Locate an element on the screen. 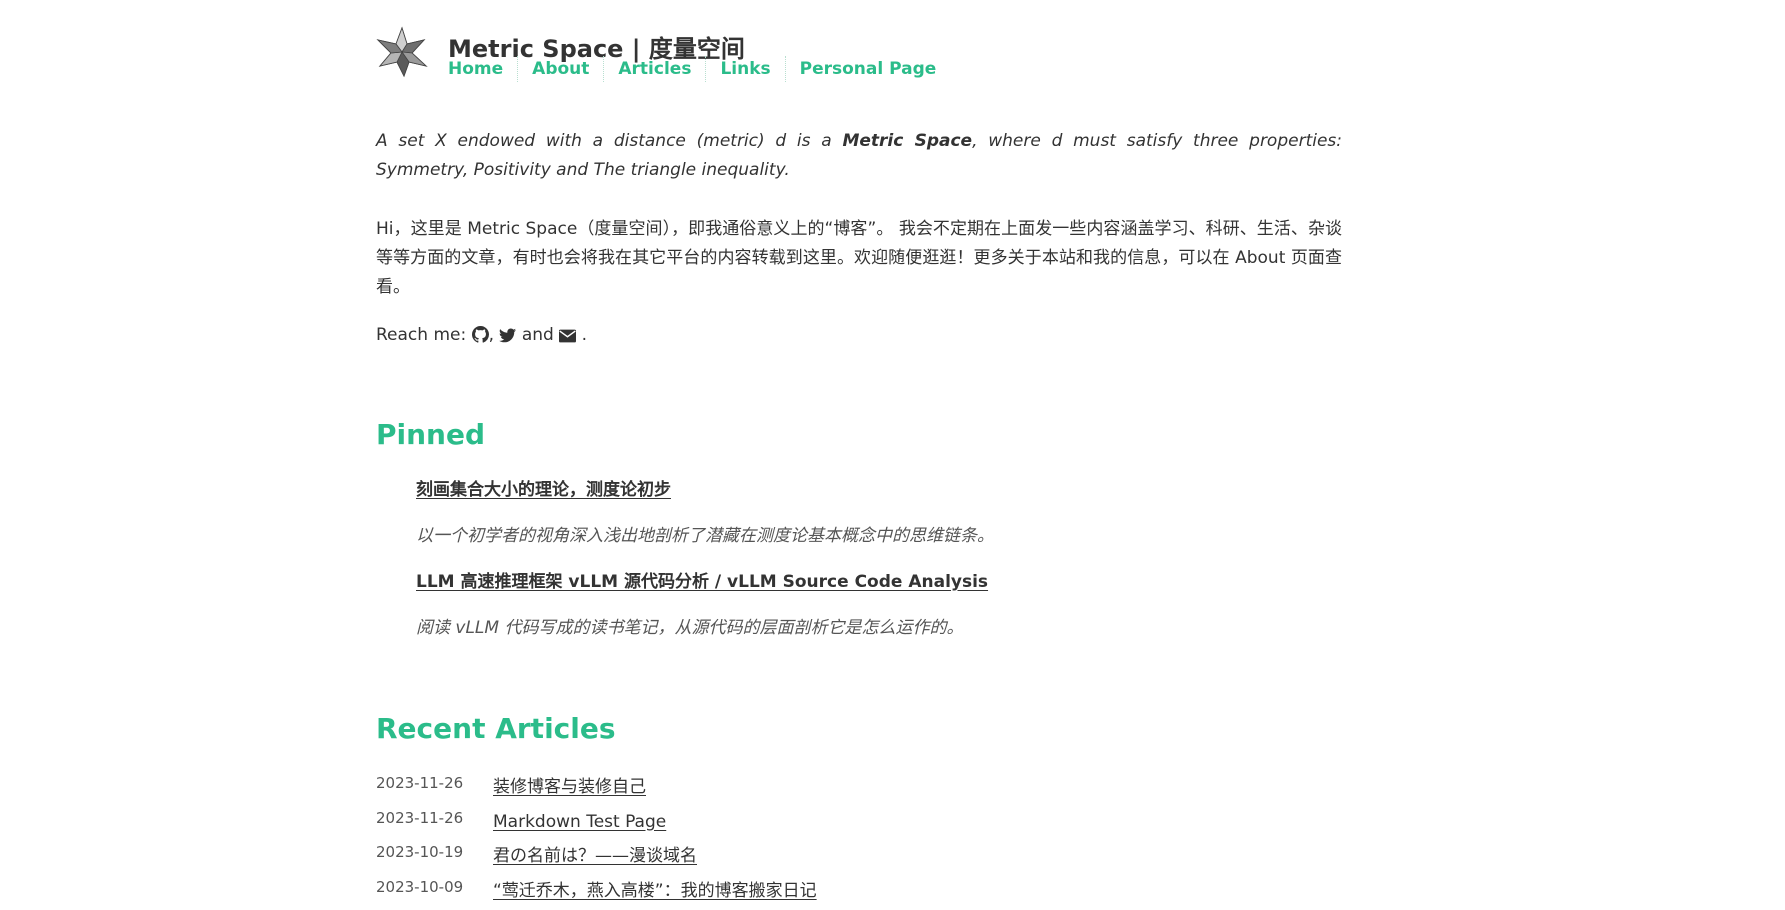 Image resolution: width=1785 pixels, height=910 pixels. main-nav: Home About Articles Links Personal Page is located at coordinates (699, 69).